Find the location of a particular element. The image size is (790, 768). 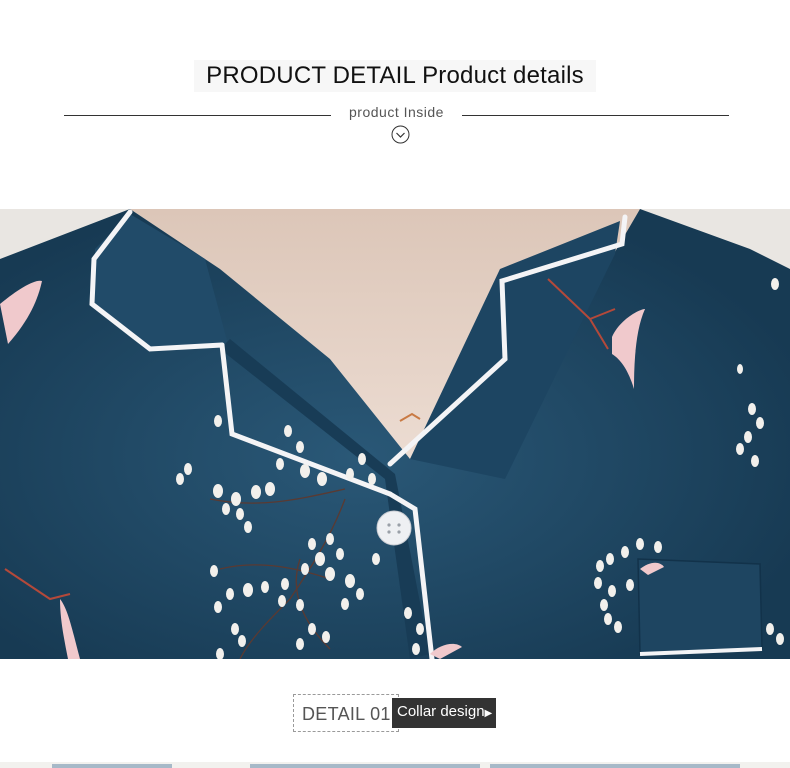

divider-right is located at coordinates (595, 115).